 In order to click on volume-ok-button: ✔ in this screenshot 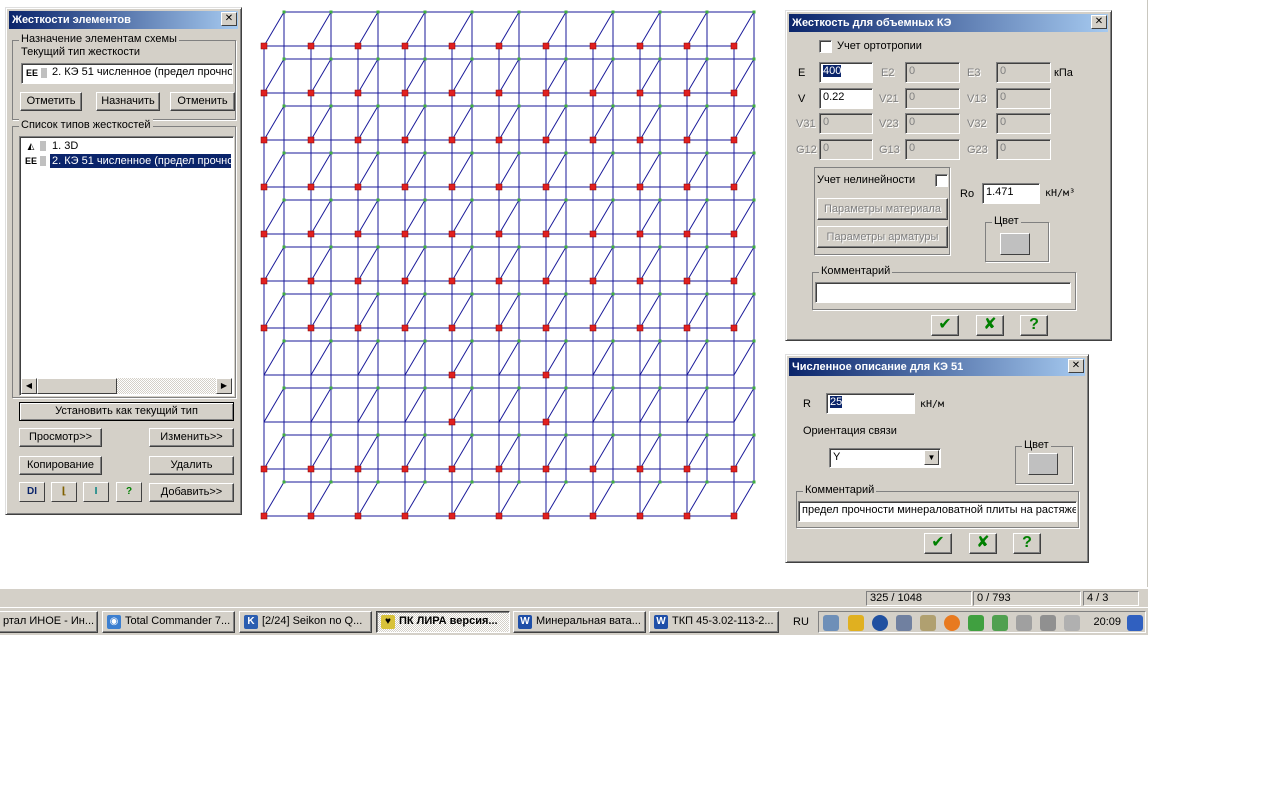, I will do `click(945, 325)`.